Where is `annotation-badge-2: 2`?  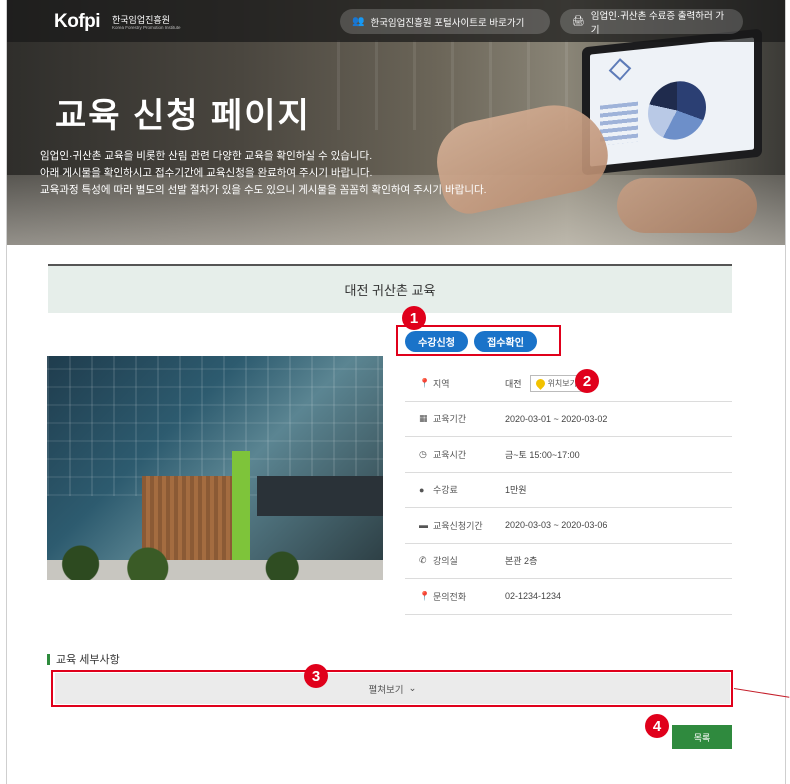 annotation-badge-2: 2 is located at coordinates (587, 381).